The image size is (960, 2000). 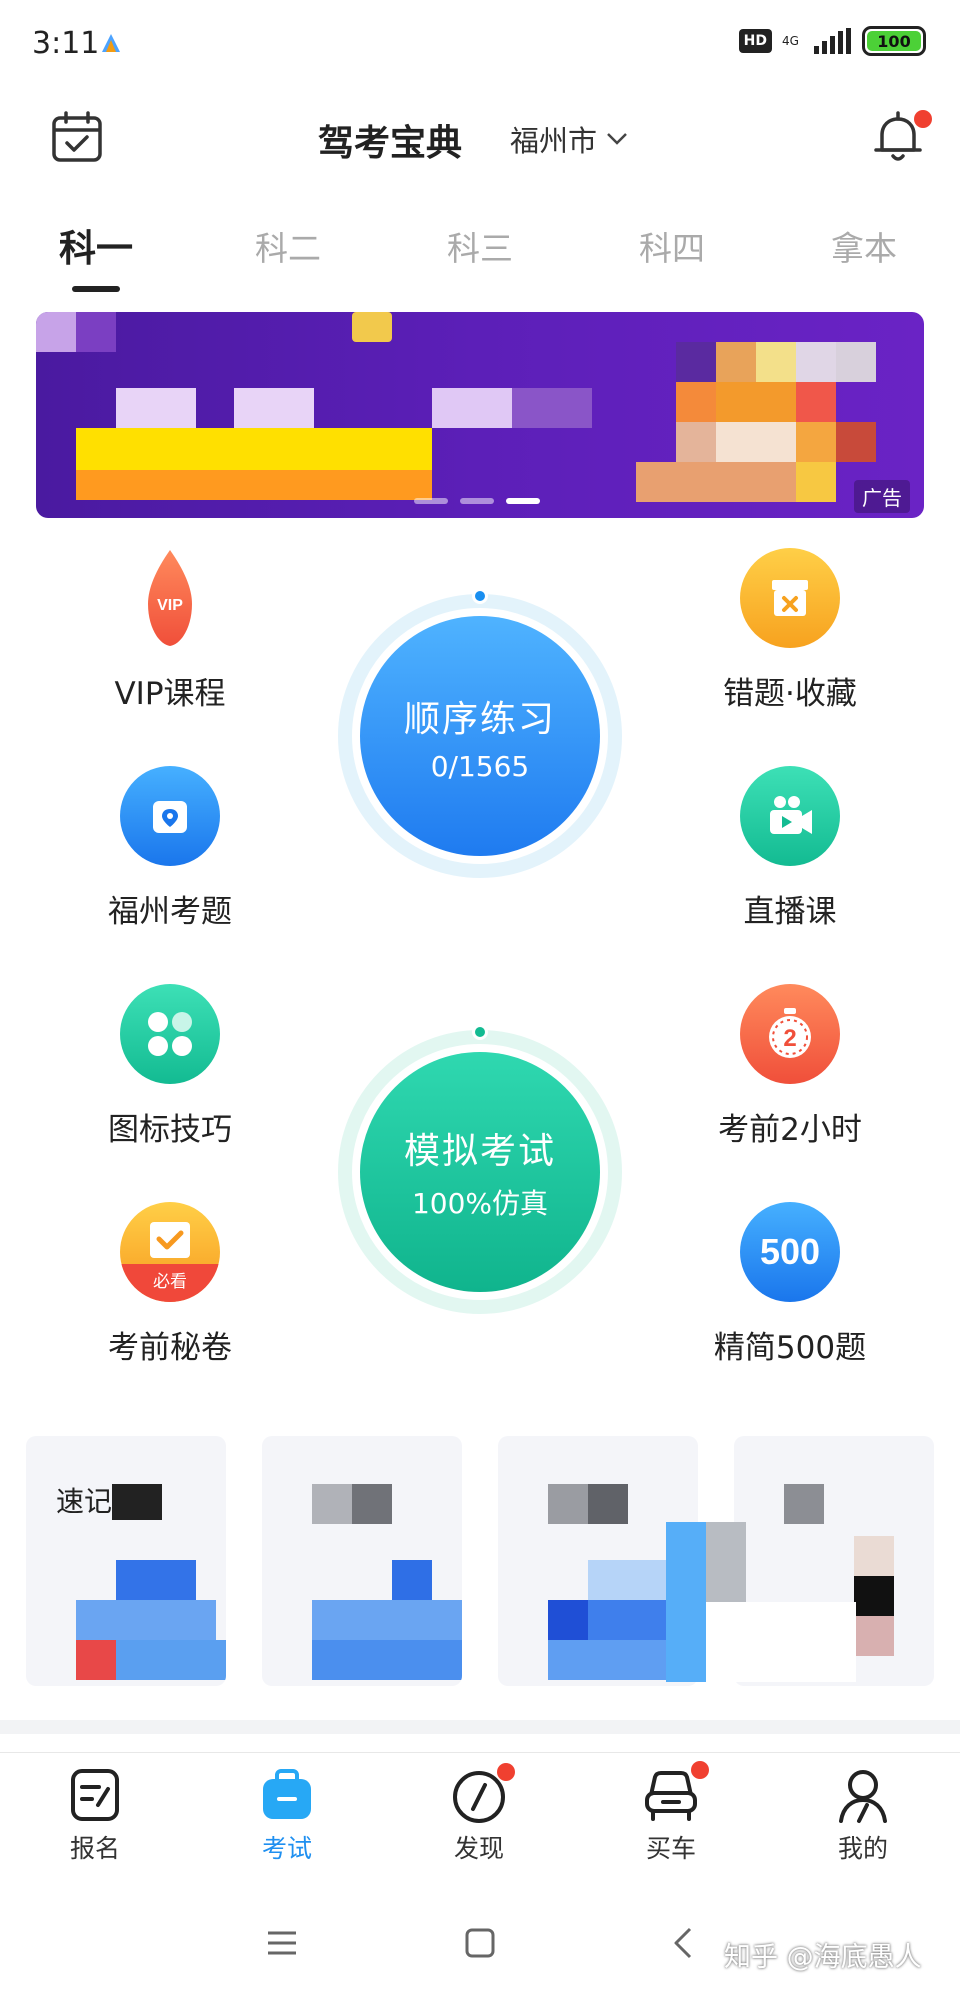 I want to click on nav-signup: 报名, so click(x=95, y=1815).